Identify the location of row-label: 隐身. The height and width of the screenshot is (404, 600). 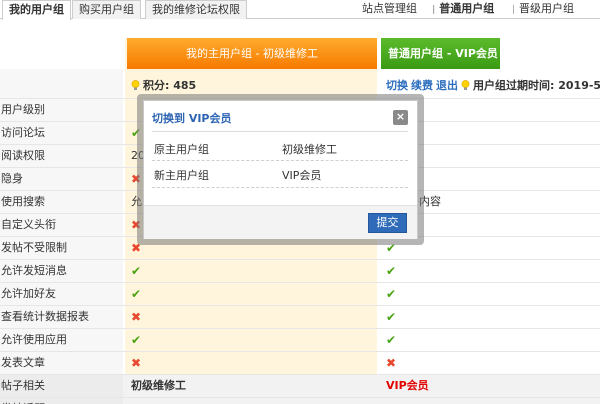
(61, 179).